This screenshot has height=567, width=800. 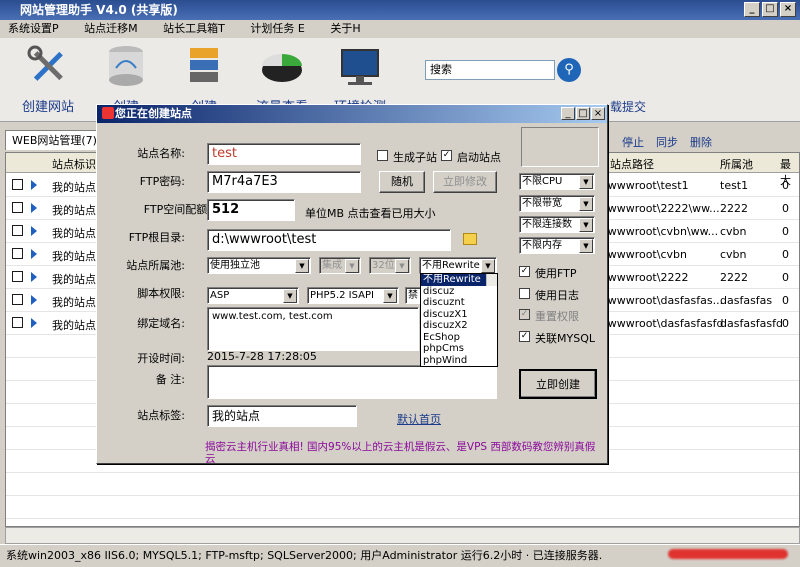 I want to click on site-name-input: test, so click(x=284, y=154).